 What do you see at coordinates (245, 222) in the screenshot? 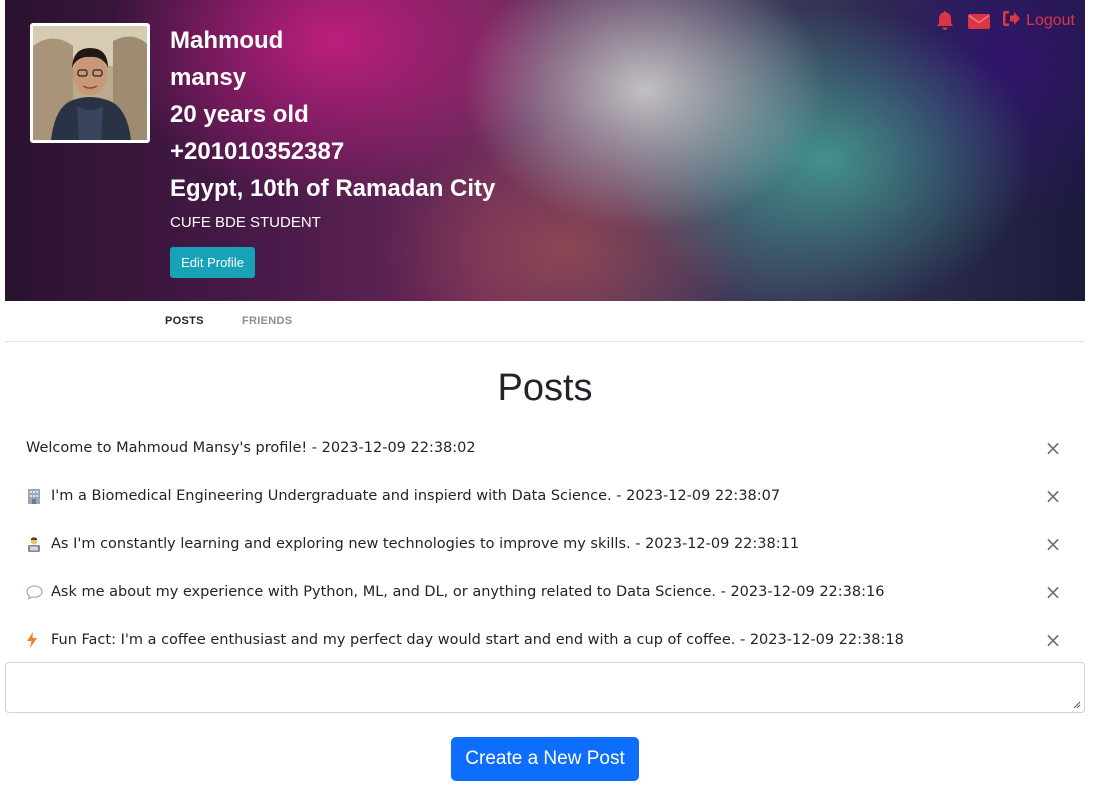
I see `profile-bio: CUFE BDE STUDENT` at bounding box center [245, 222].